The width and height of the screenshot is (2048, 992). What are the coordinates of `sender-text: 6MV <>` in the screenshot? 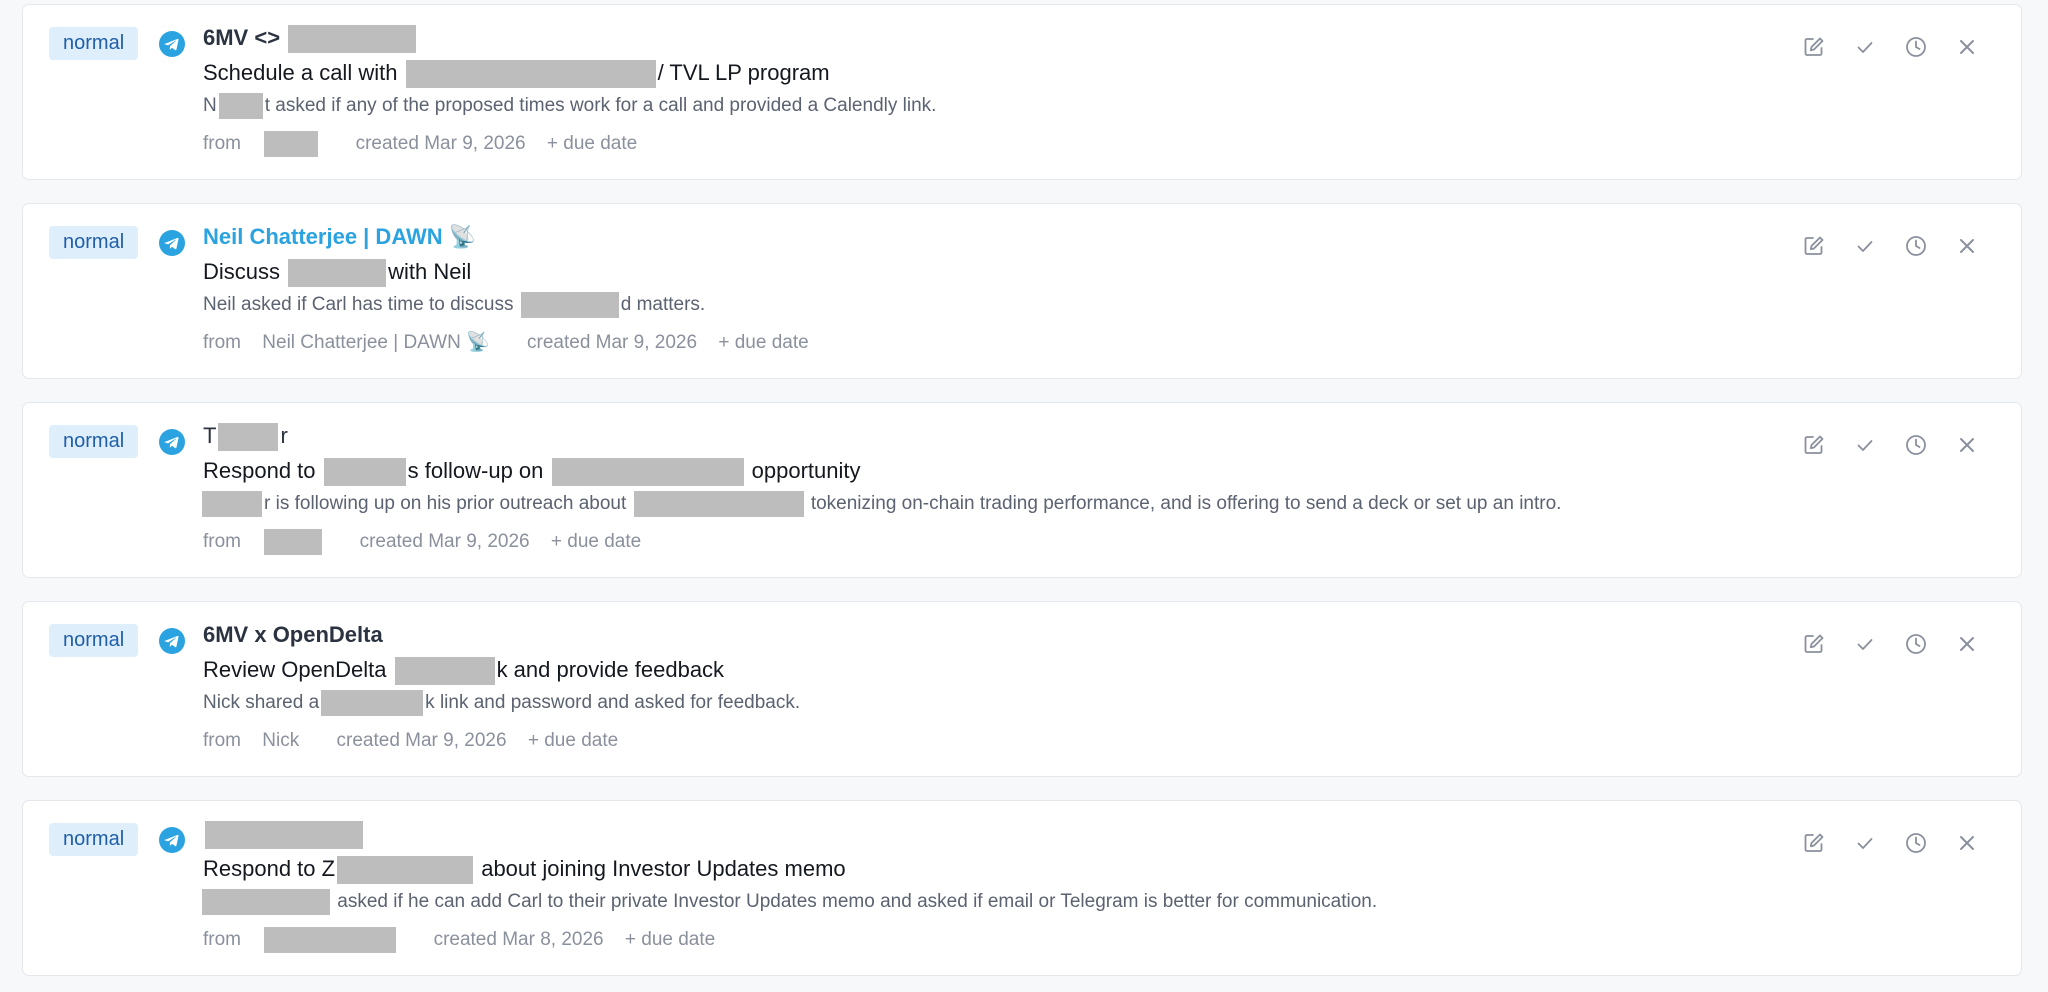 It's located at (242, 37).